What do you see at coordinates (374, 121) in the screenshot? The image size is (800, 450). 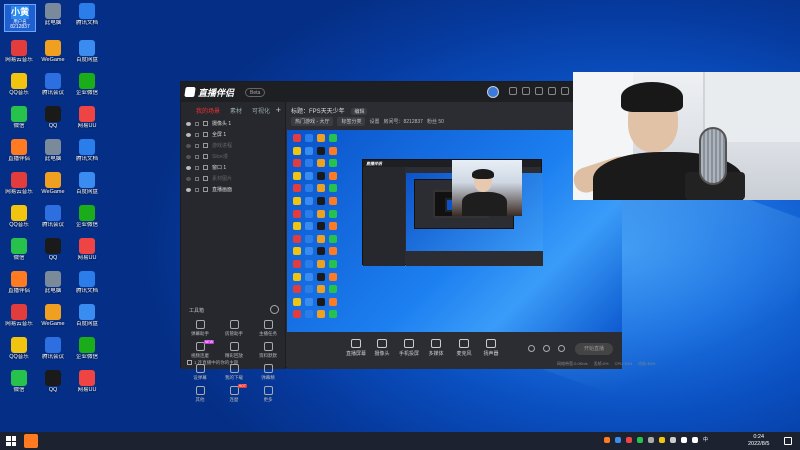 I see `settings-link: 设置` at bounding box center [374, 121].